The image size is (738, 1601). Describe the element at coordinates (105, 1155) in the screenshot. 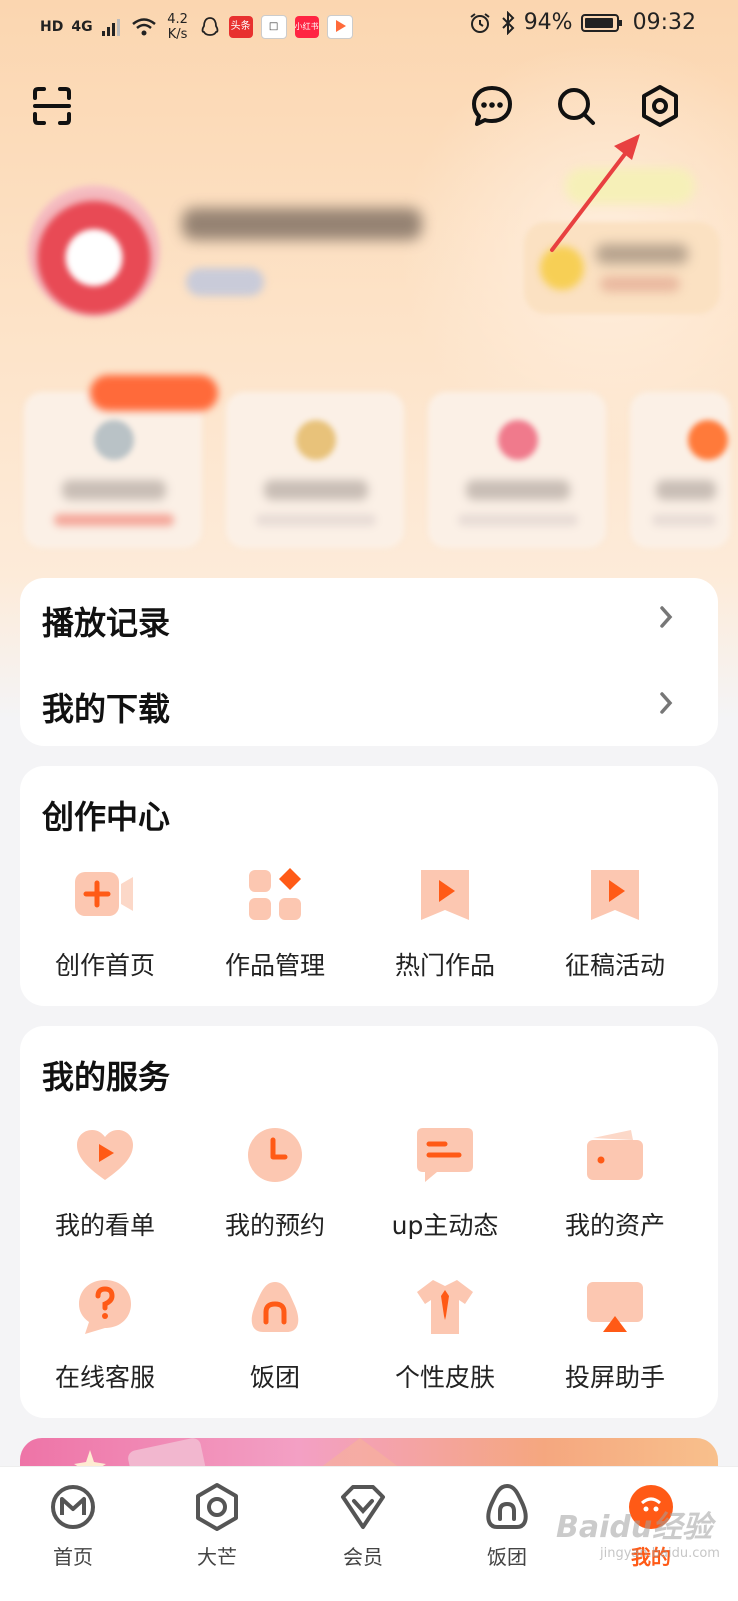

I see `heart-play-icon` at that location.